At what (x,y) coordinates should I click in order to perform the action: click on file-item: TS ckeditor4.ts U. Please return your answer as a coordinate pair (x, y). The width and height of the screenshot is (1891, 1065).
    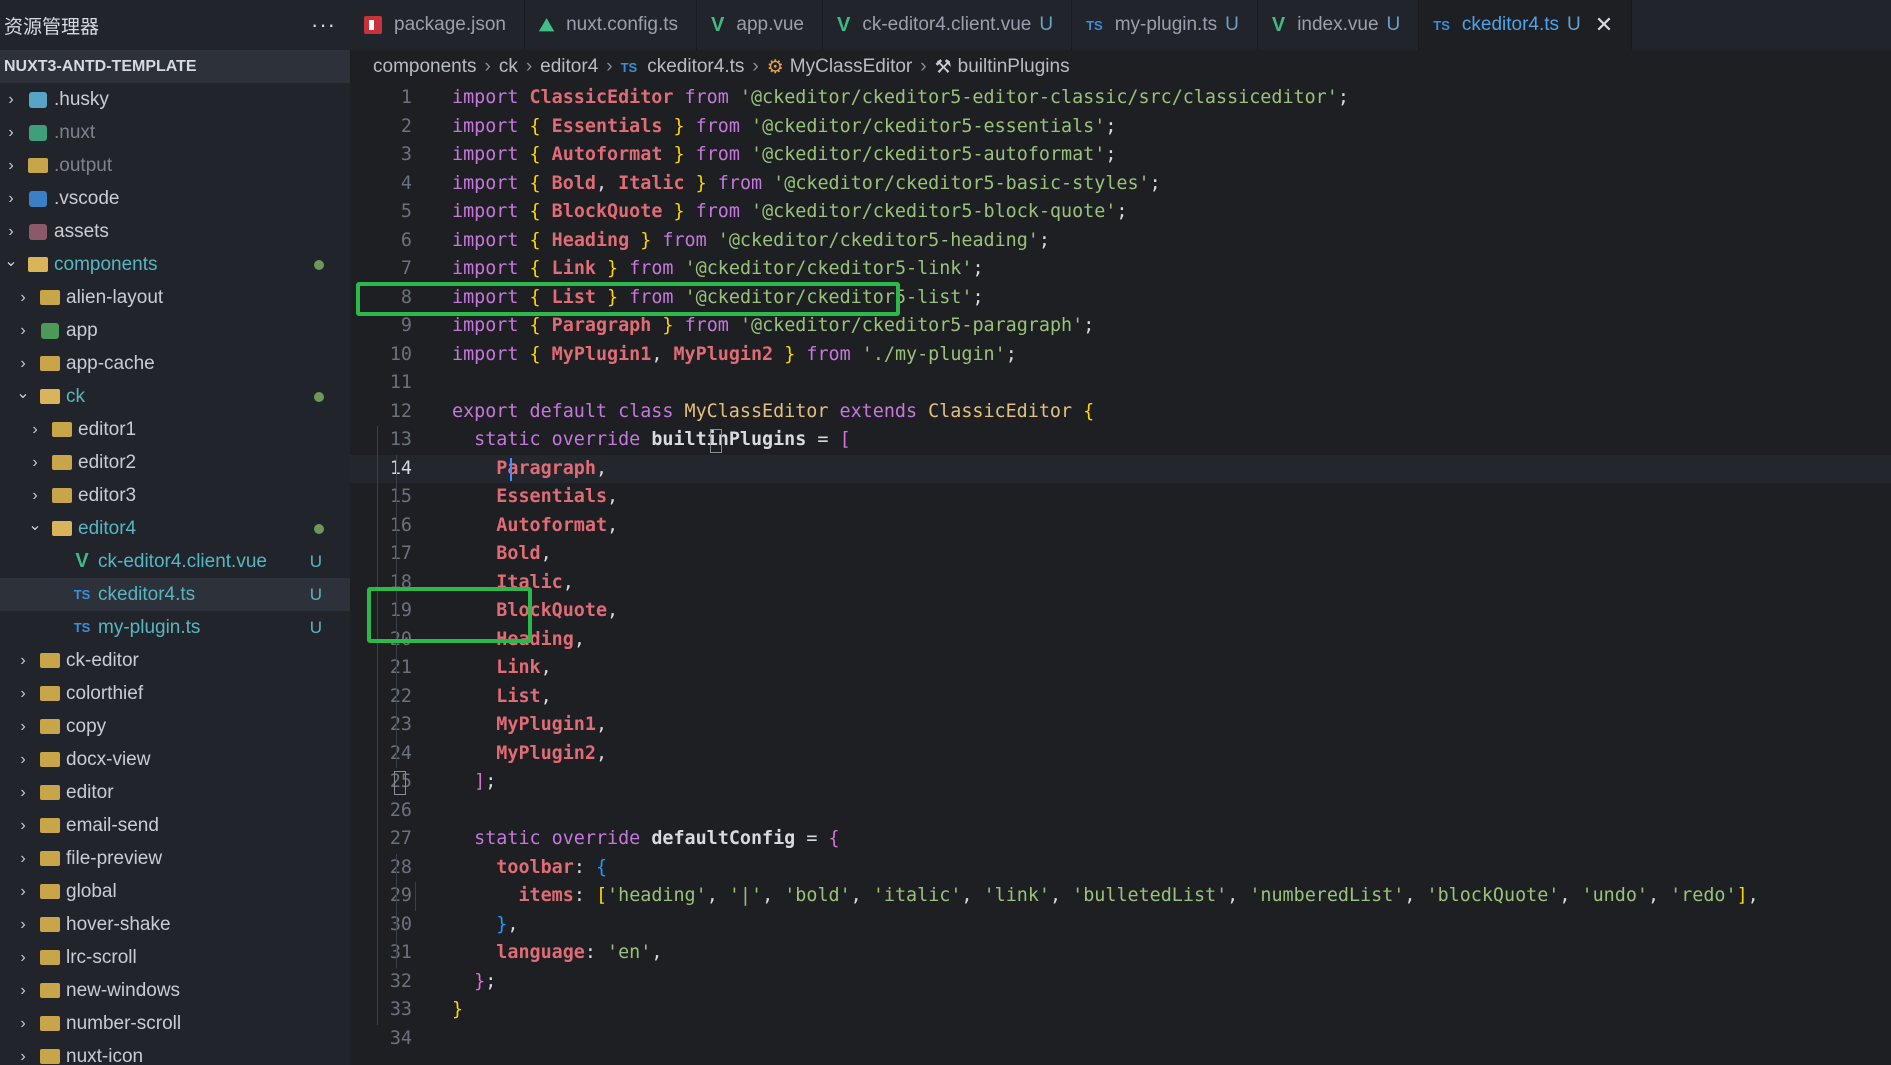
    Looking at the image, I should click on (175, 594).